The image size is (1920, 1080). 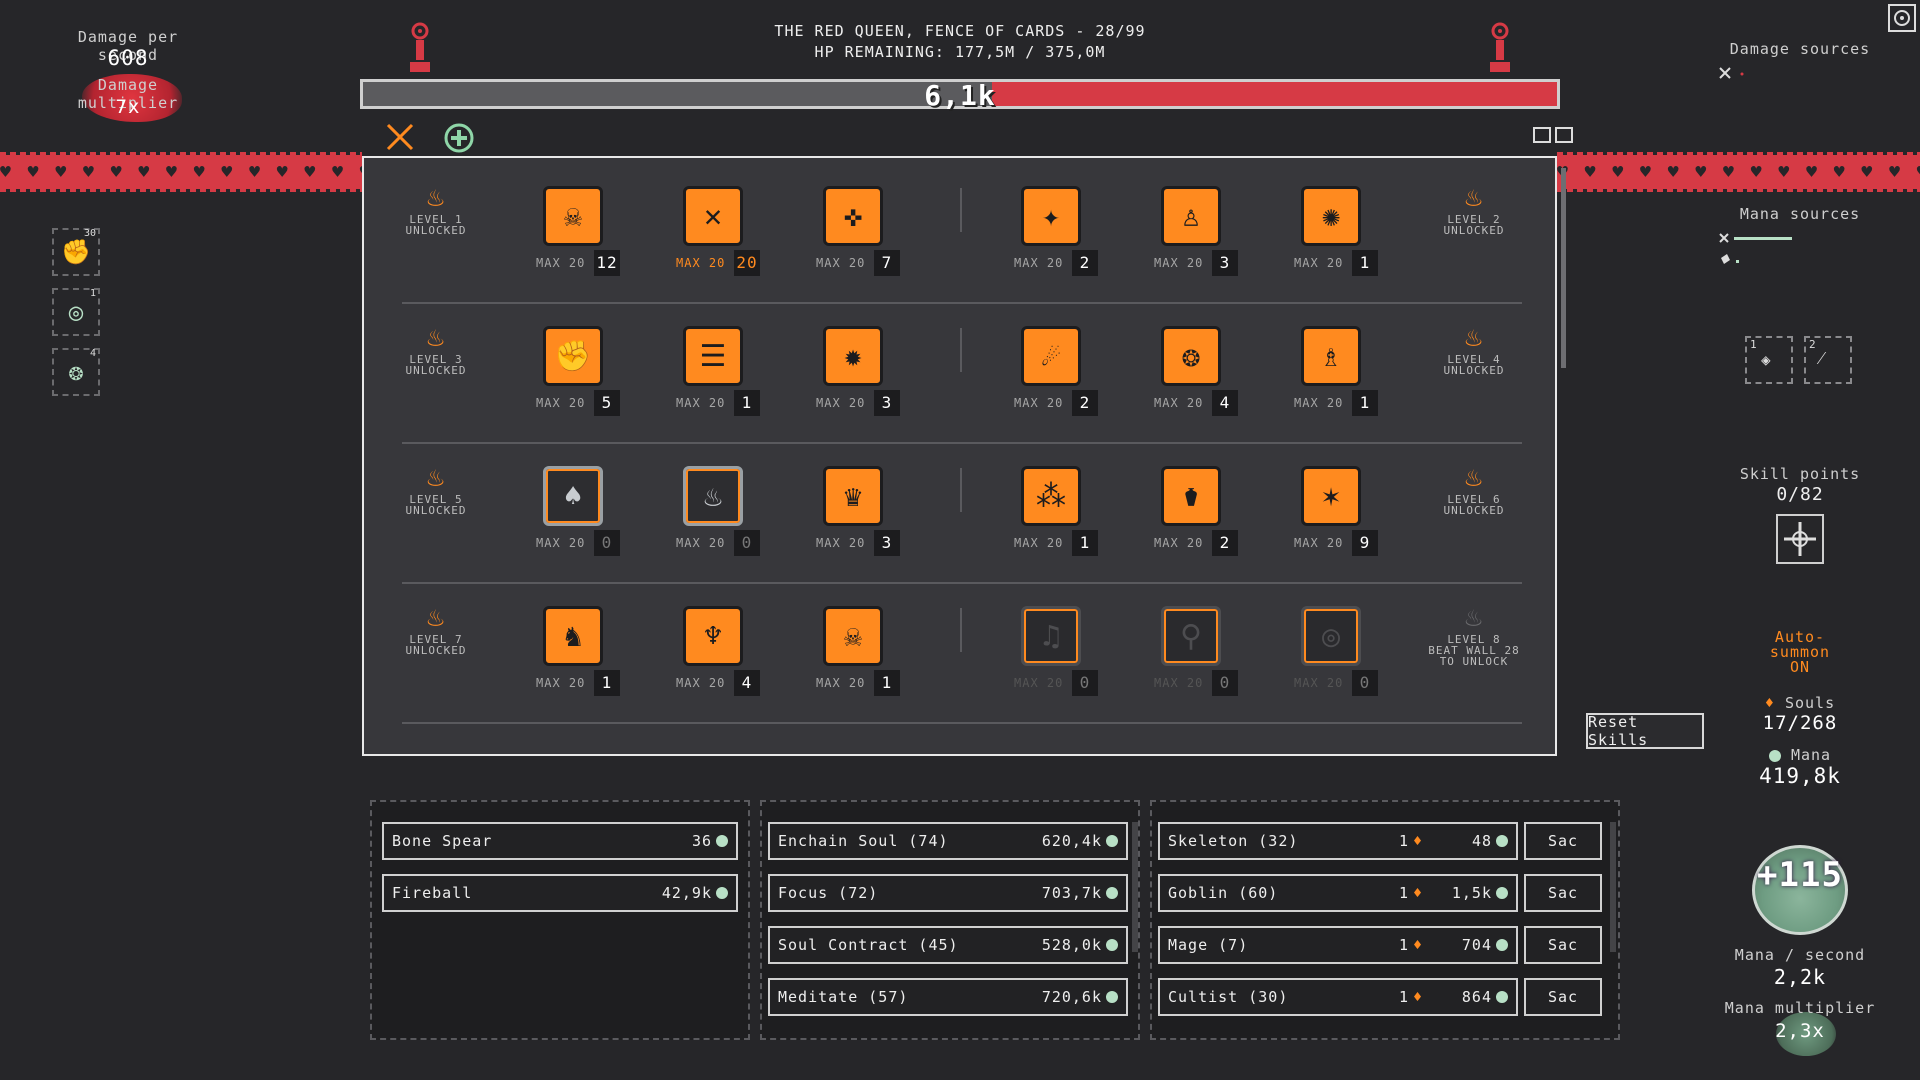 I want to click on skill-node: ♠ MAX 20 0, so click(x=590, y=518).